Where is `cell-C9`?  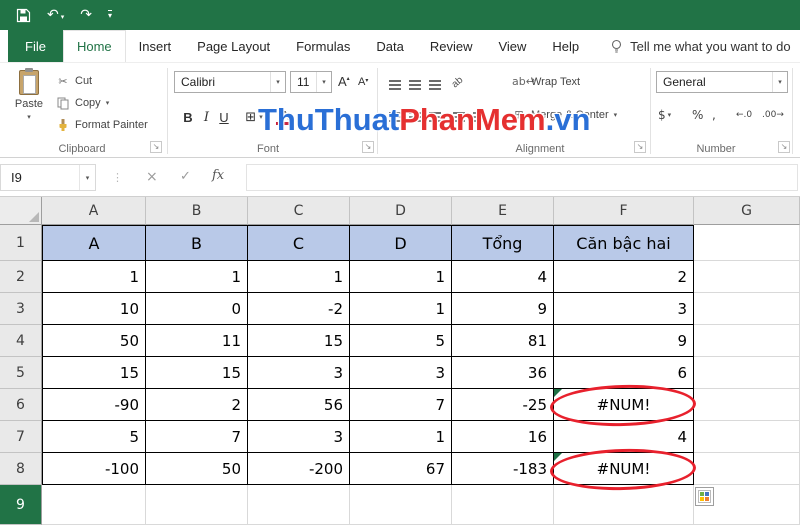 cell-C9 is located at coordinates (299, 505).